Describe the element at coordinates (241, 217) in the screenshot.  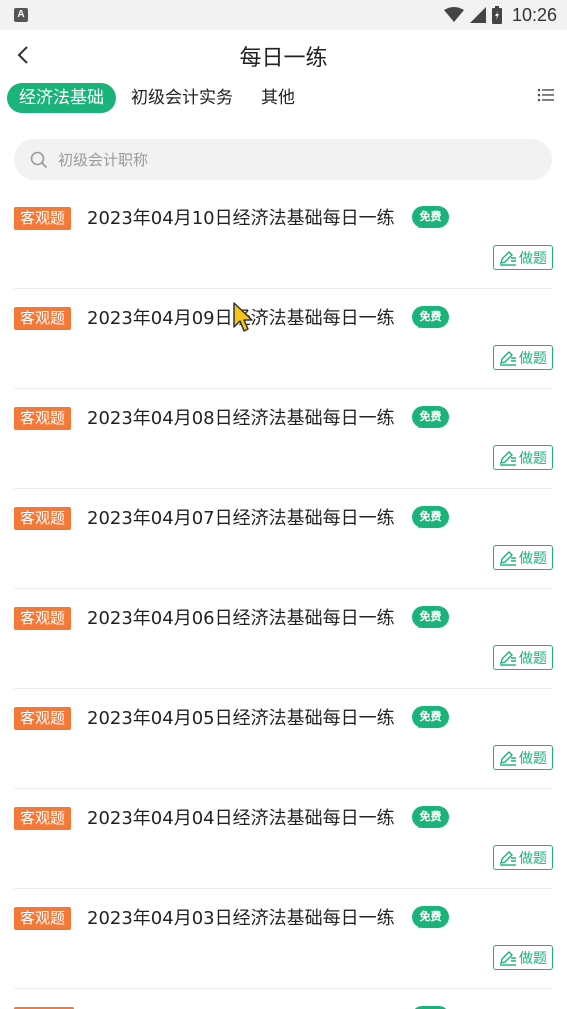
I see `item-title: 2023年04月10日经济法基础每日一练` at that location.